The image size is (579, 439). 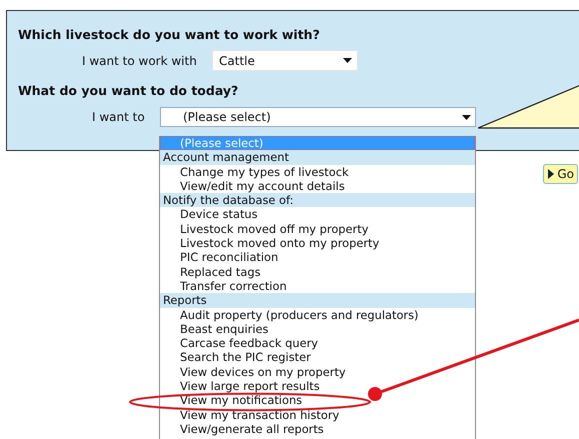 I want to click on option-group-header: Reports, so click(x=317, y=300).